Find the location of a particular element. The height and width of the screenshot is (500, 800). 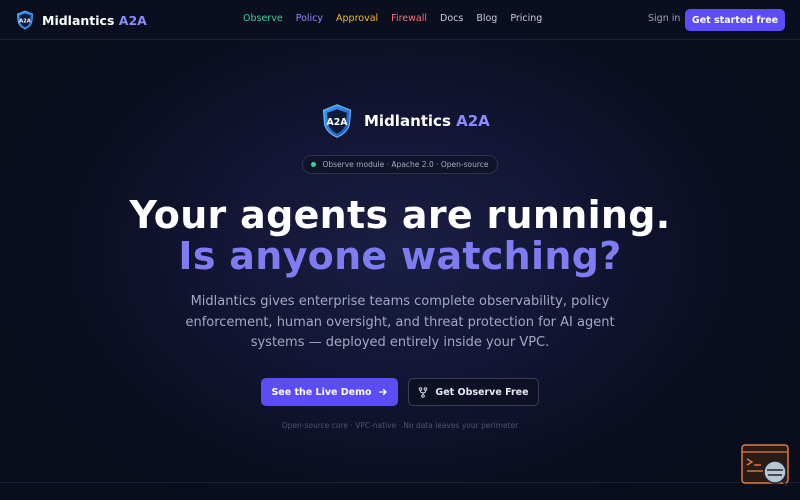

nav-link-pricing: Pricing is located at coordinates (526, 18).